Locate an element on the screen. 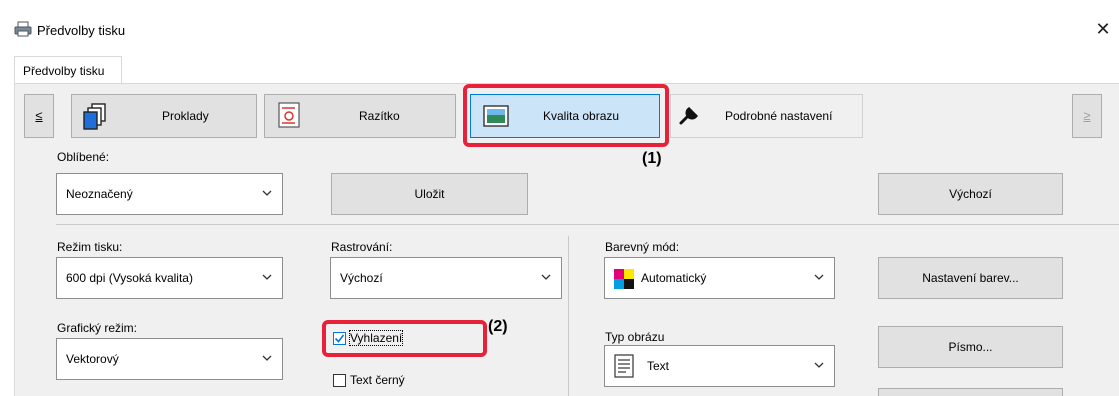 This screenshot has height=396, width=1119. color-mode-value: Automatický is located at coordinates (674, 278).